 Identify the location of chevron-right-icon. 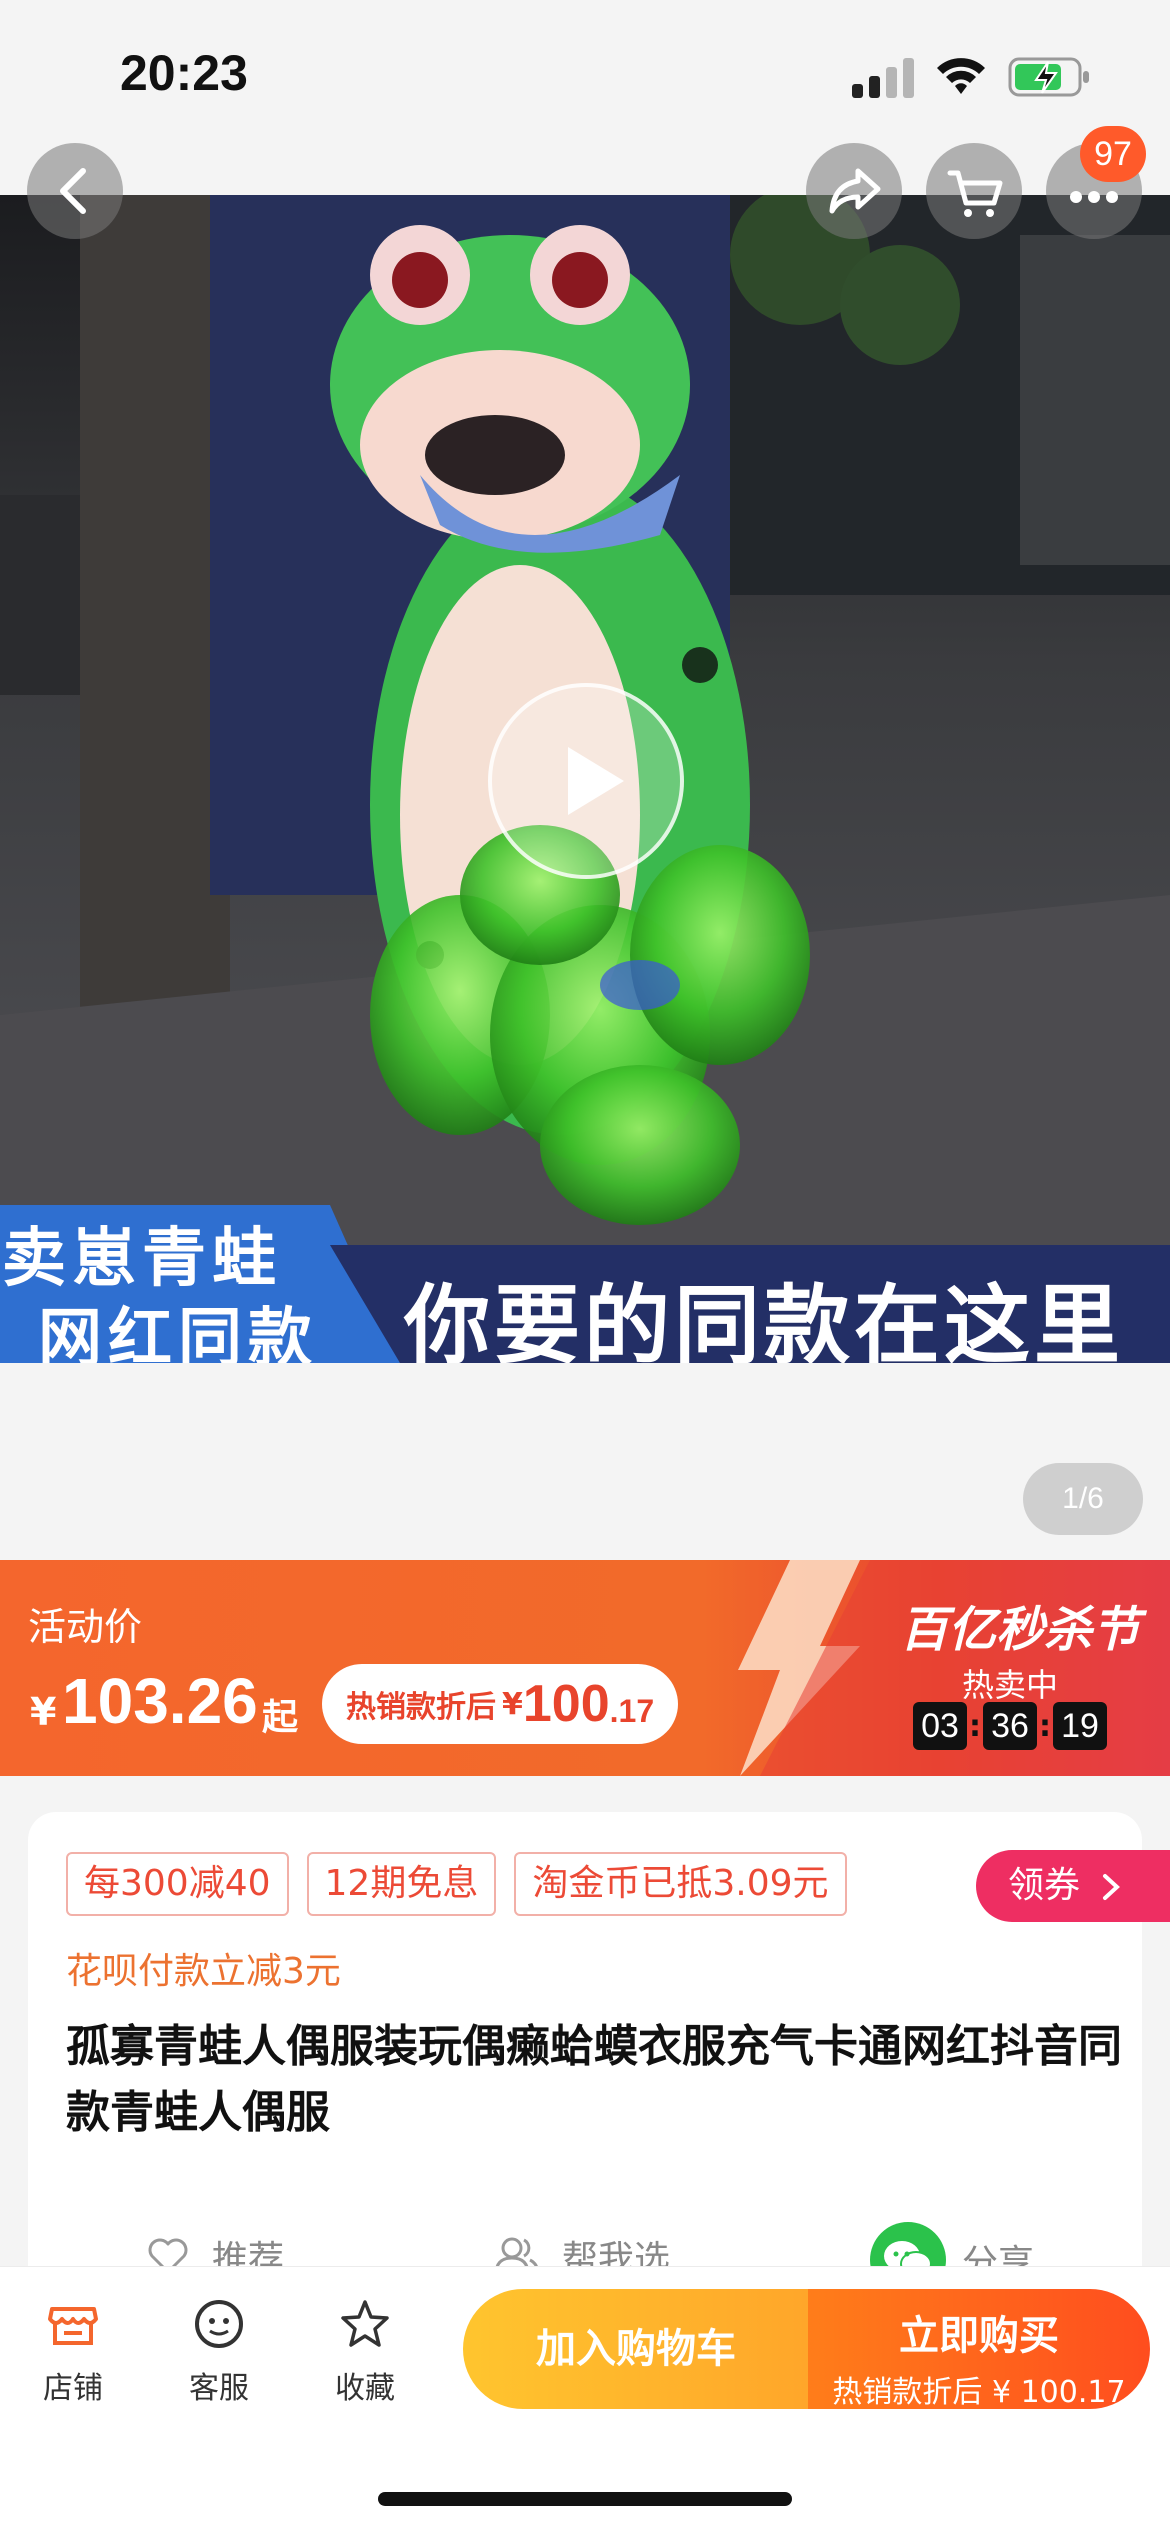
(1112, 1887).